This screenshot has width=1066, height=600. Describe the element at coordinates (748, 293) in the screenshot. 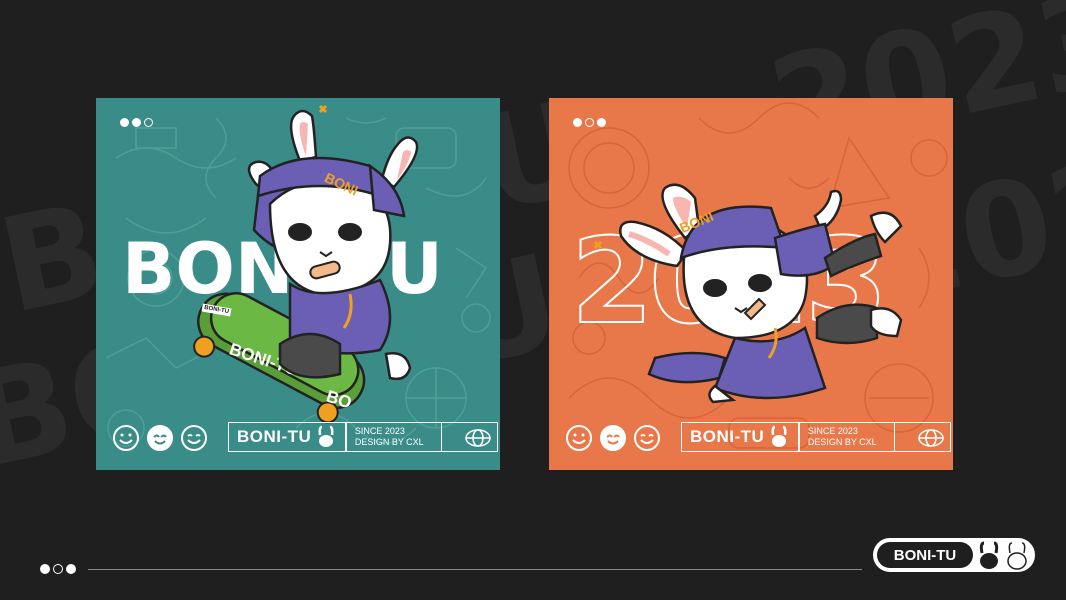

I see `bunny-breakdancer-illustration` at that location.